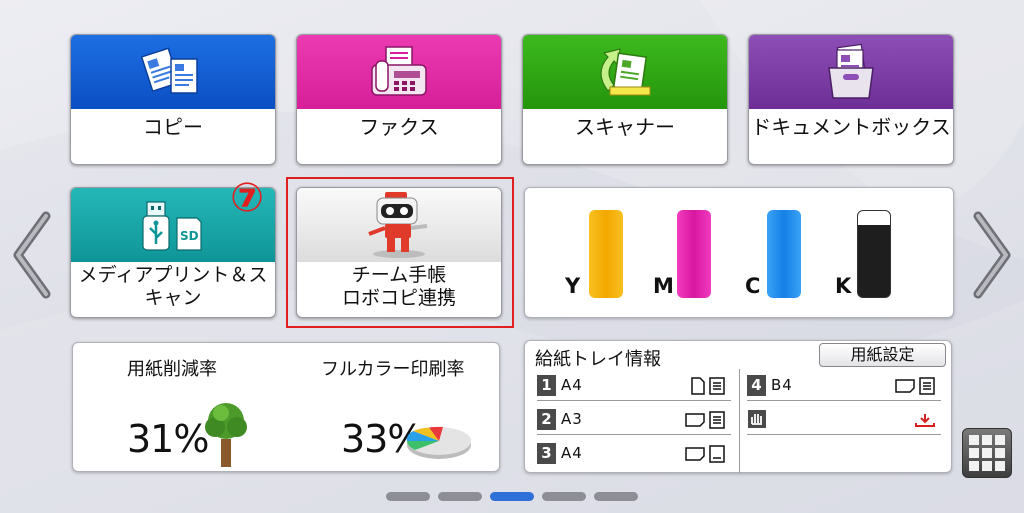 The height and width of the screenshot is (513, 1024). I want to click on page-indicator, so click(512, 496).